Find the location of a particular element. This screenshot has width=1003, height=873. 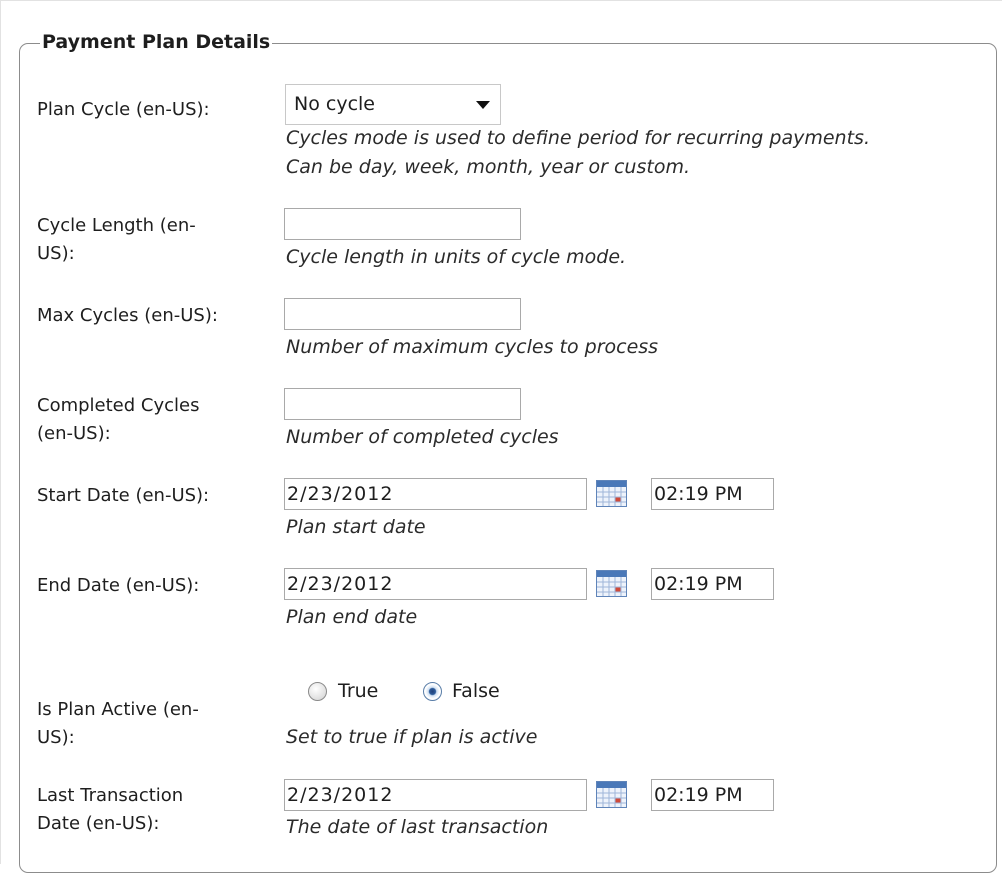

section-legend: Payment Plan Details is located at coordinates (156, 42).